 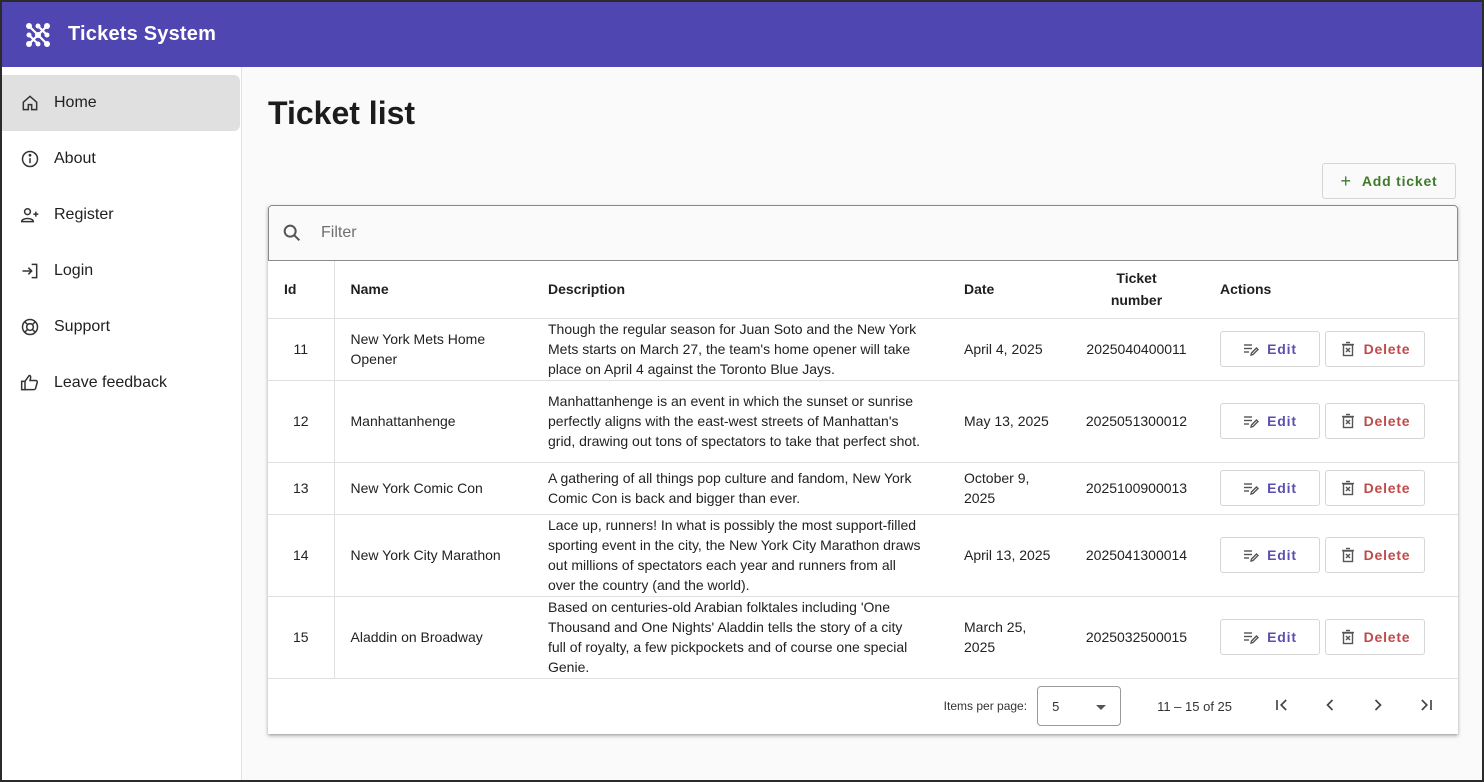 I want to click on cell-ticket-number: 2025041300014, so click(x=1136, y=555).